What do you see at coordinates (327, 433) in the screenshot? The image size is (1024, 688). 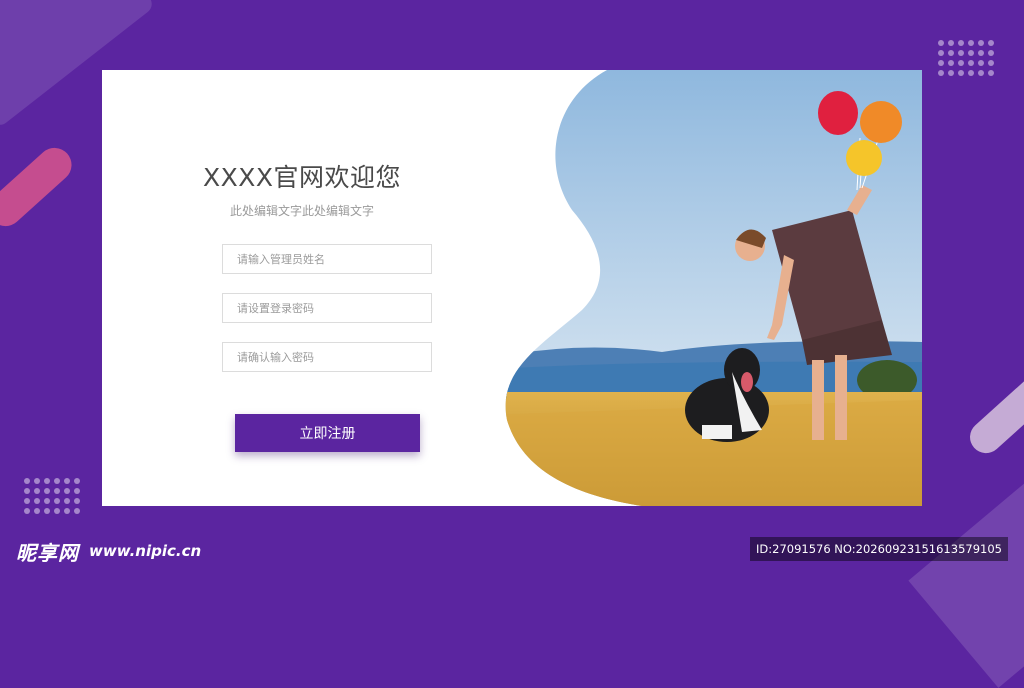 I see `register-button: 立即注册` at bounding box center [327, 433].